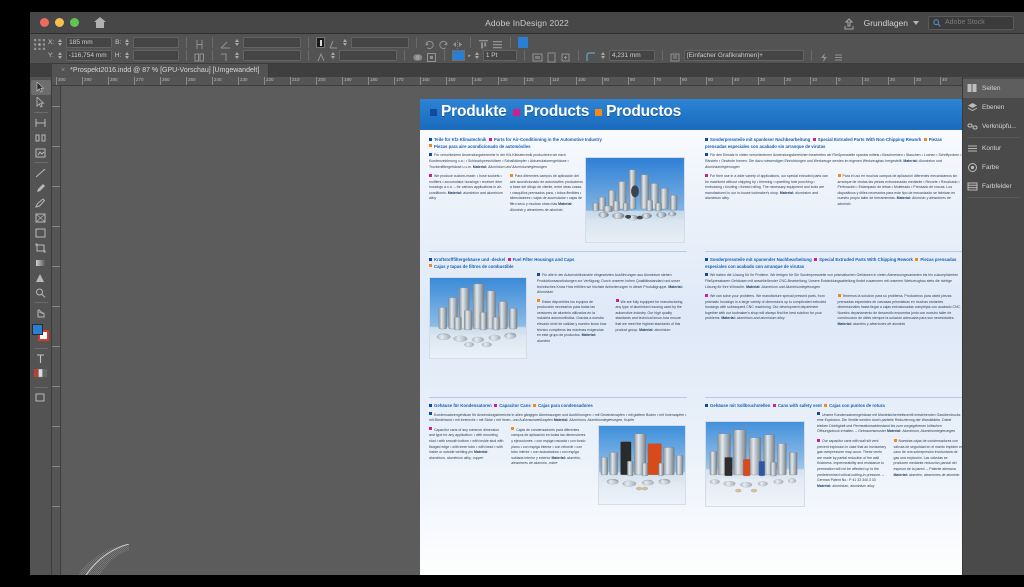 This screenshot has height=587, width=1024. Describe the element at coordinates (41, 358) in the screenshot. I see `type-tool` at that location.